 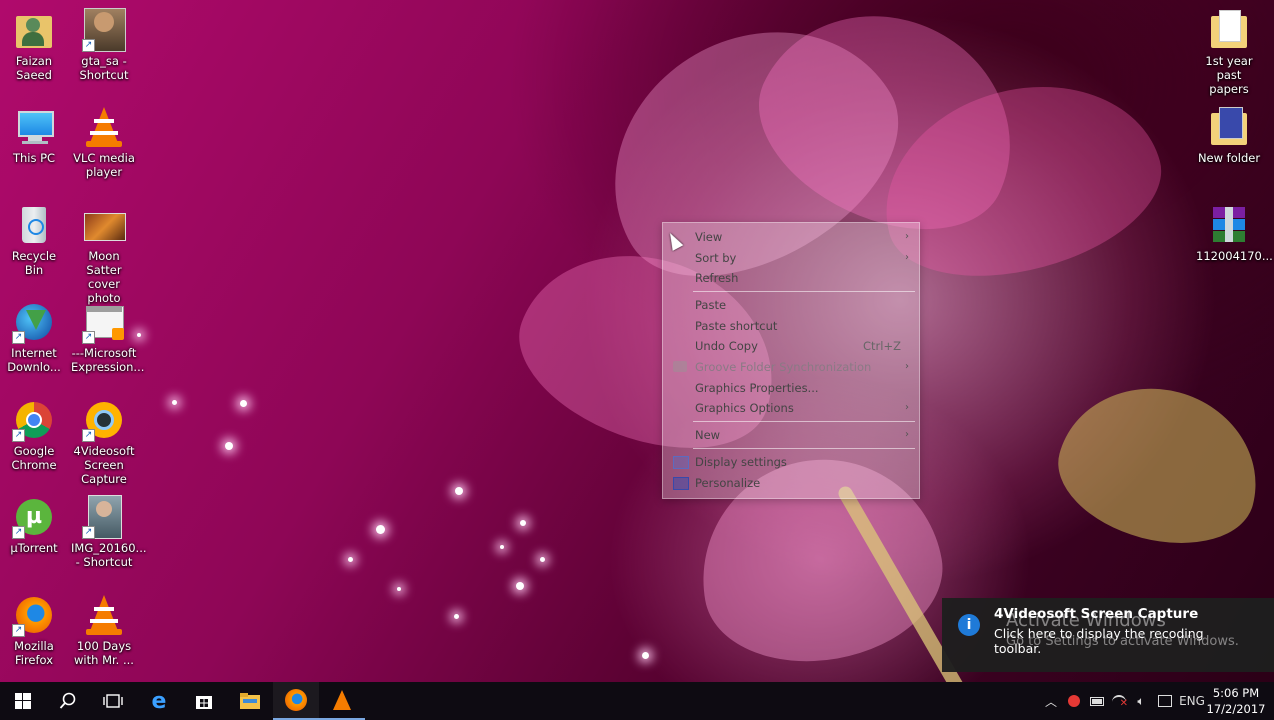 I want to click on taskbar-firefox, so click(x=296, y=701).